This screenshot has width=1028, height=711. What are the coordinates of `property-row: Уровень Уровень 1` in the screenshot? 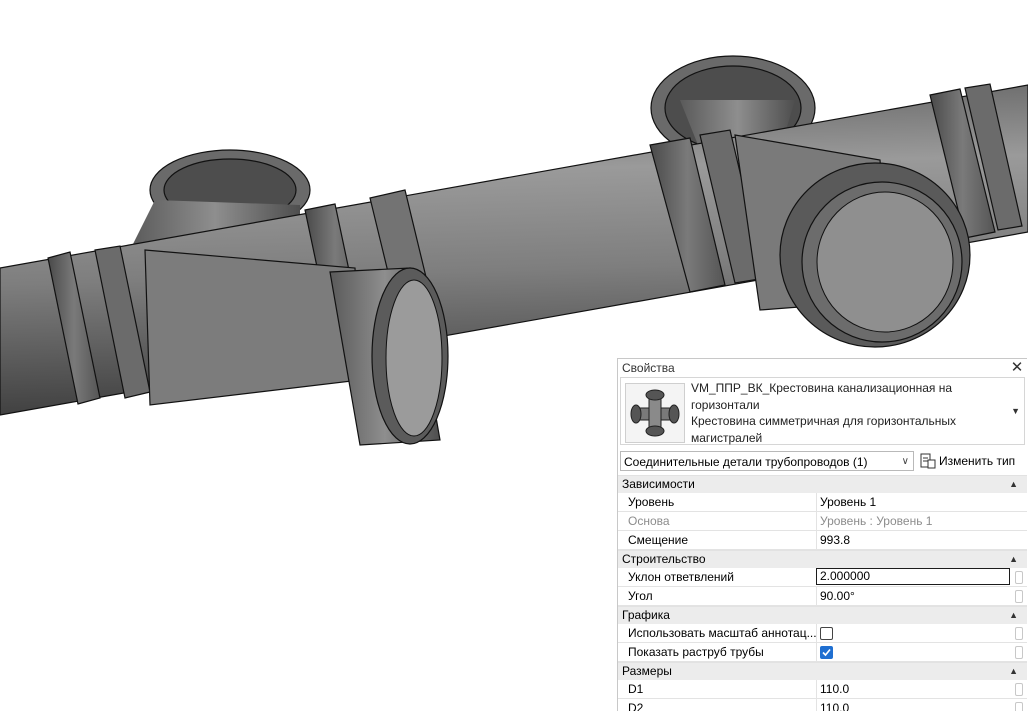 It's located at (822, 502).